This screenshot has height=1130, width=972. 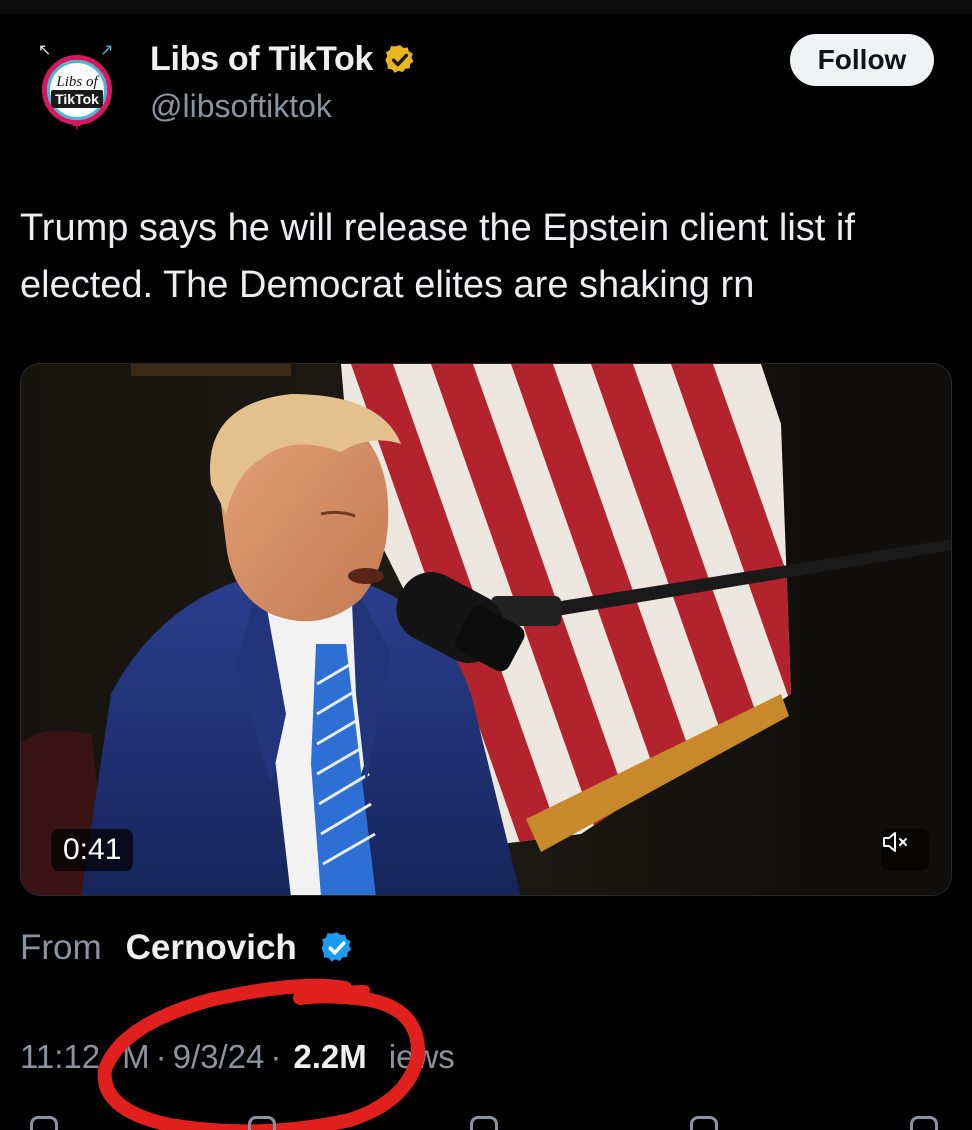 I want to click on gold-verified-icon, so click(x=399, y=58).